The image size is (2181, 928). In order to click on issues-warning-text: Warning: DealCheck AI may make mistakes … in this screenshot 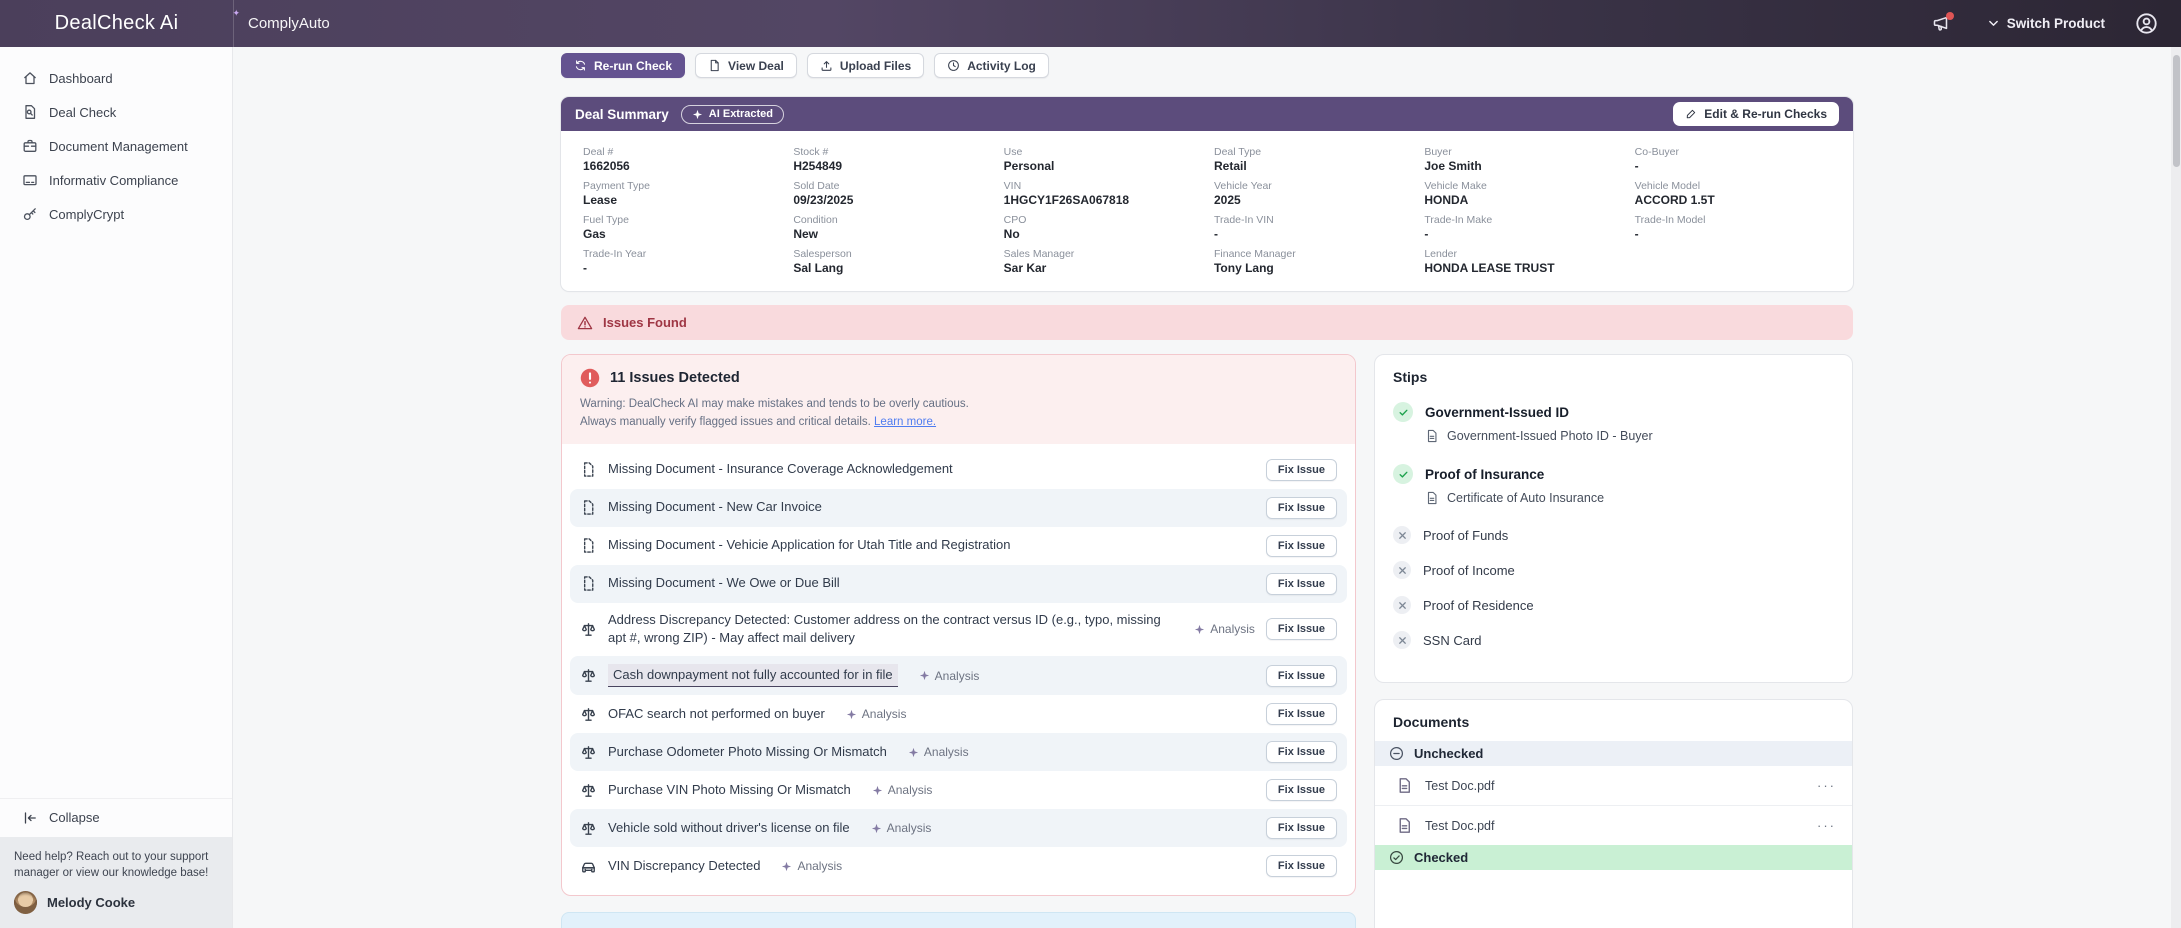, I will do `click(774, 413)`.